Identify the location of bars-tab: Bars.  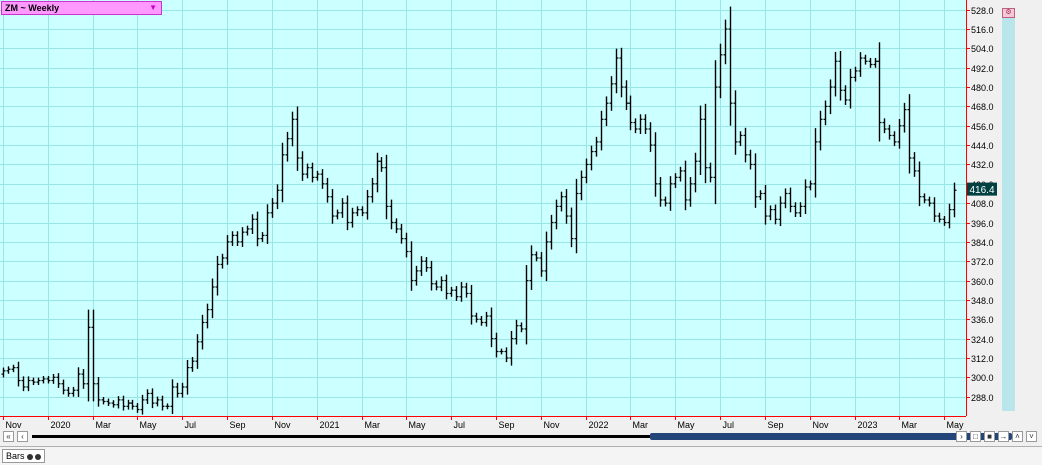
(23, 456).